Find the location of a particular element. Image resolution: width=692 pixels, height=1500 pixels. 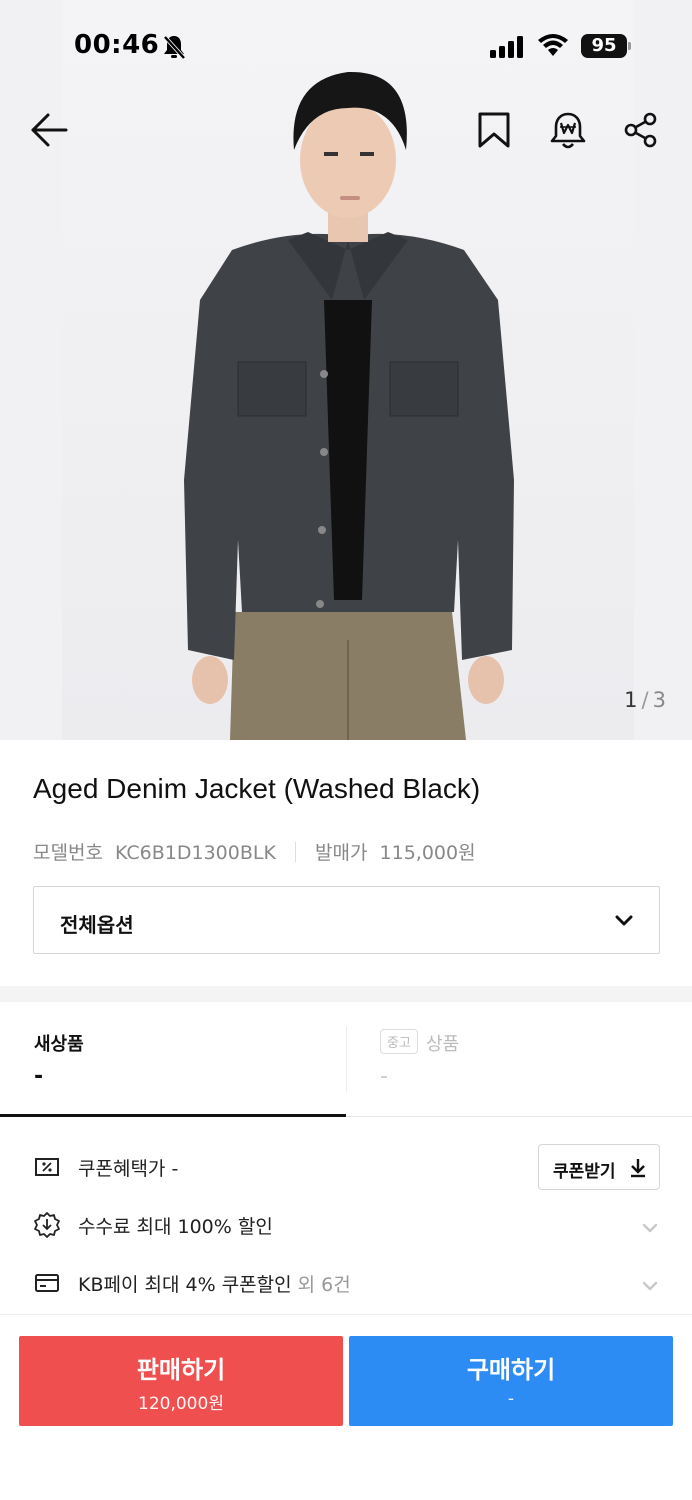

image-current-index: 1 is located at coordinates (631, 700).